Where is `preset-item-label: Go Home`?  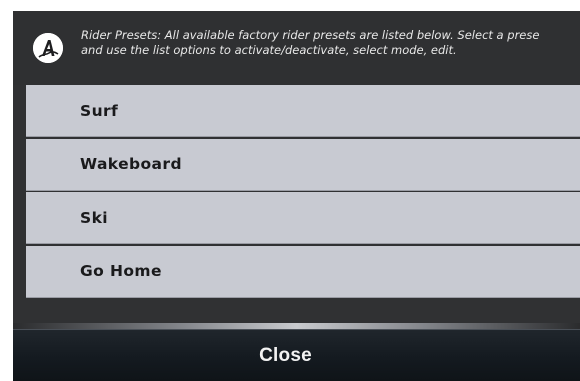 preset-item-label: Go Home is located at coordinates (121, 271).